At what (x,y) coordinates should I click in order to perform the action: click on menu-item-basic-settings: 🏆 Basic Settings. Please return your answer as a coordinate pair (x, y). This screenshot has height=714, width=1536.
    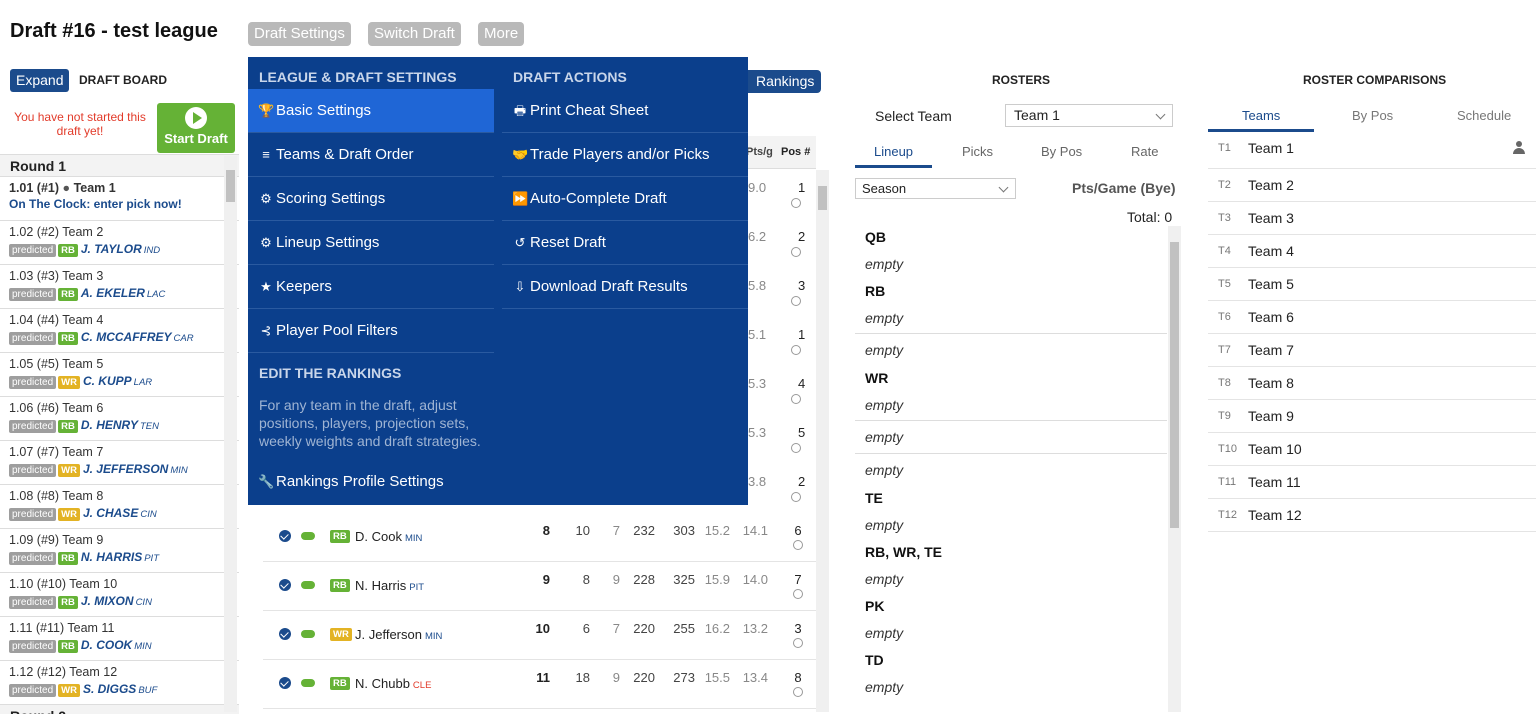
    Looking at the image, I should click on (371, 111).